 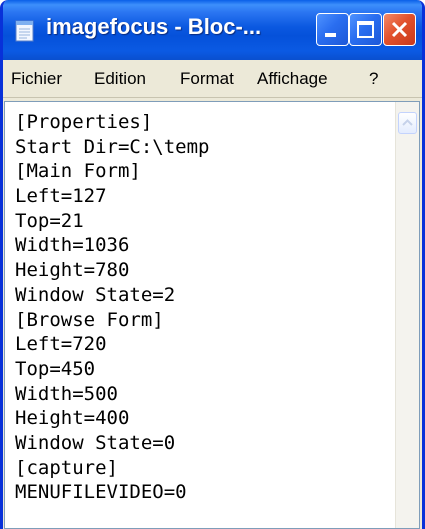 What do you see at coordinates (66, 393) in the screenshot?
I see `text-line: Width=500` at bounding box center [66, 393].